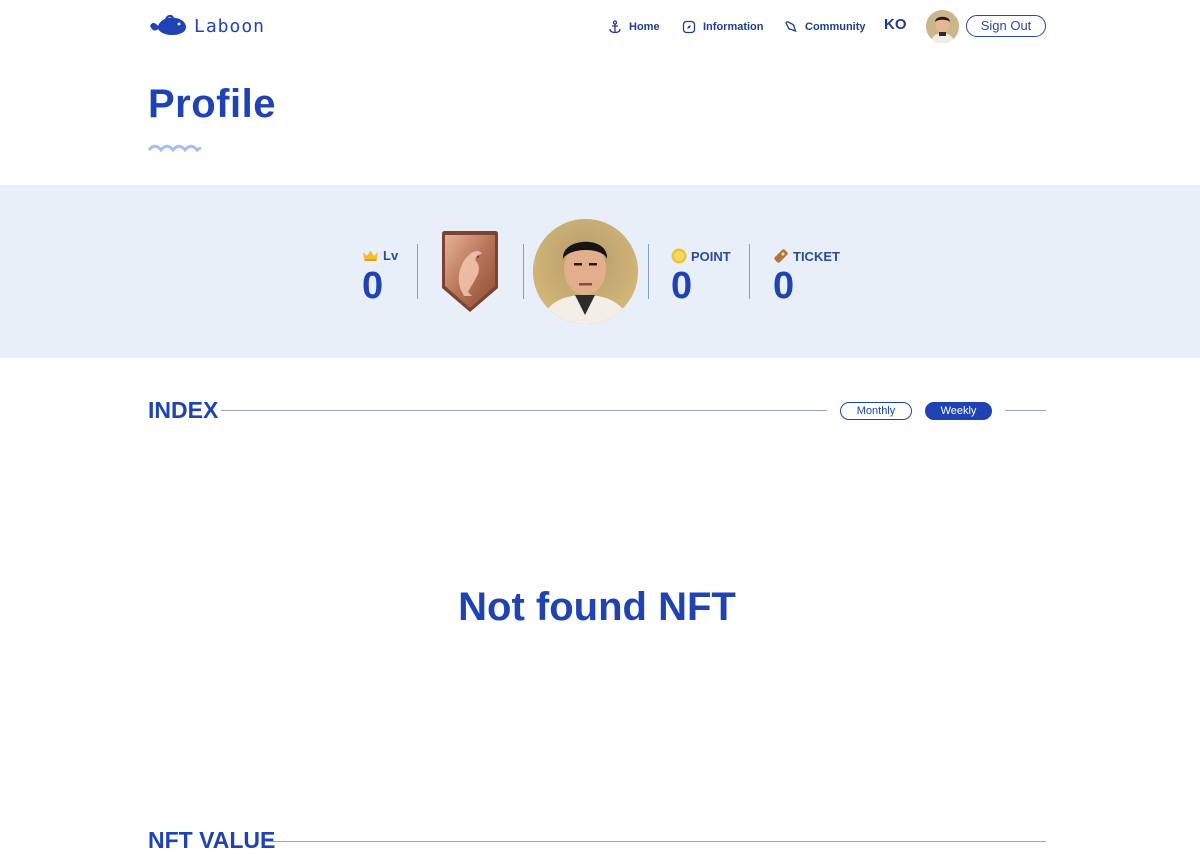 The width and height of the screenshot is (1200, 854). Describe the element at coordinates (175, 148) in the screenshot. I see `wave-decoration-icon` at that location.